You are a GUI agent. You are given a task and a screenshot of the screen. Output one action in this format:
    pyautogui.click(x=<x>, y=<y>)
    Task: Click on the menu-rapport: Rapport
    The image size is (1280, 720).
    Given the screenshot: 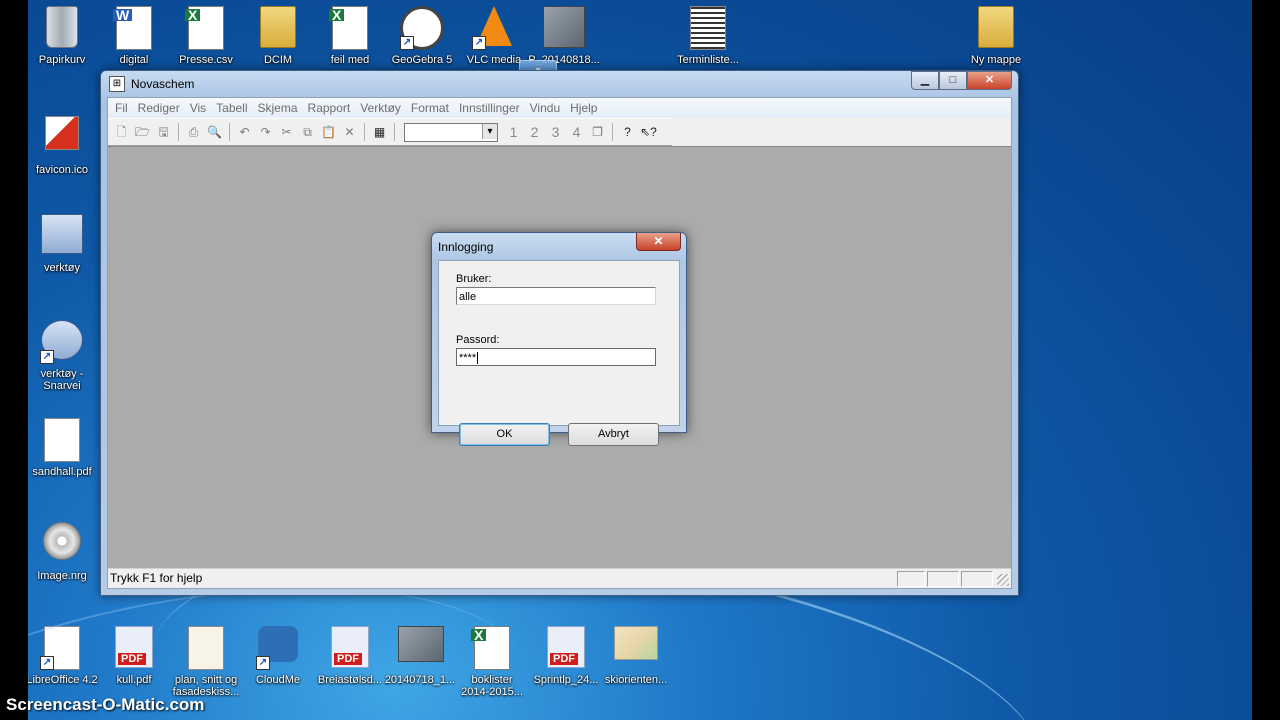 What is the action you would take?
    pyautogui.click(x=329, y=108)
    